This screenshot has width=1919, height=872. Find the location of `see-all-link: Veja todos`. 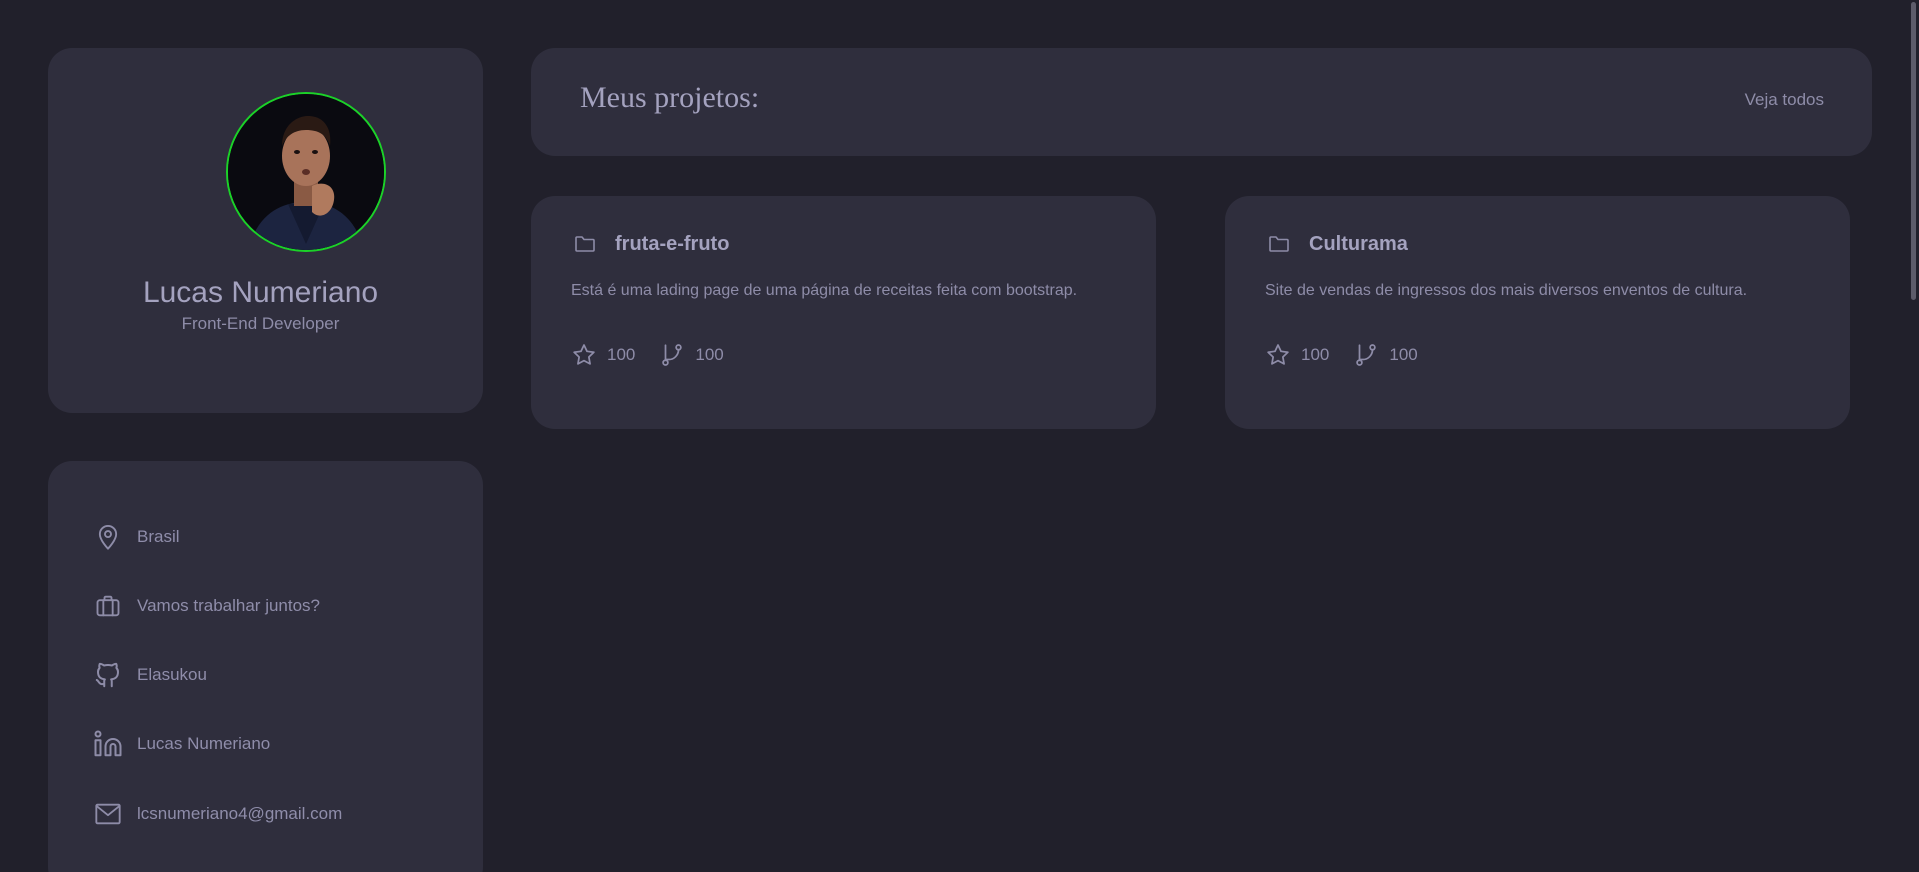

see-all-link: Veja todos is located at coordinates (1784, 100).